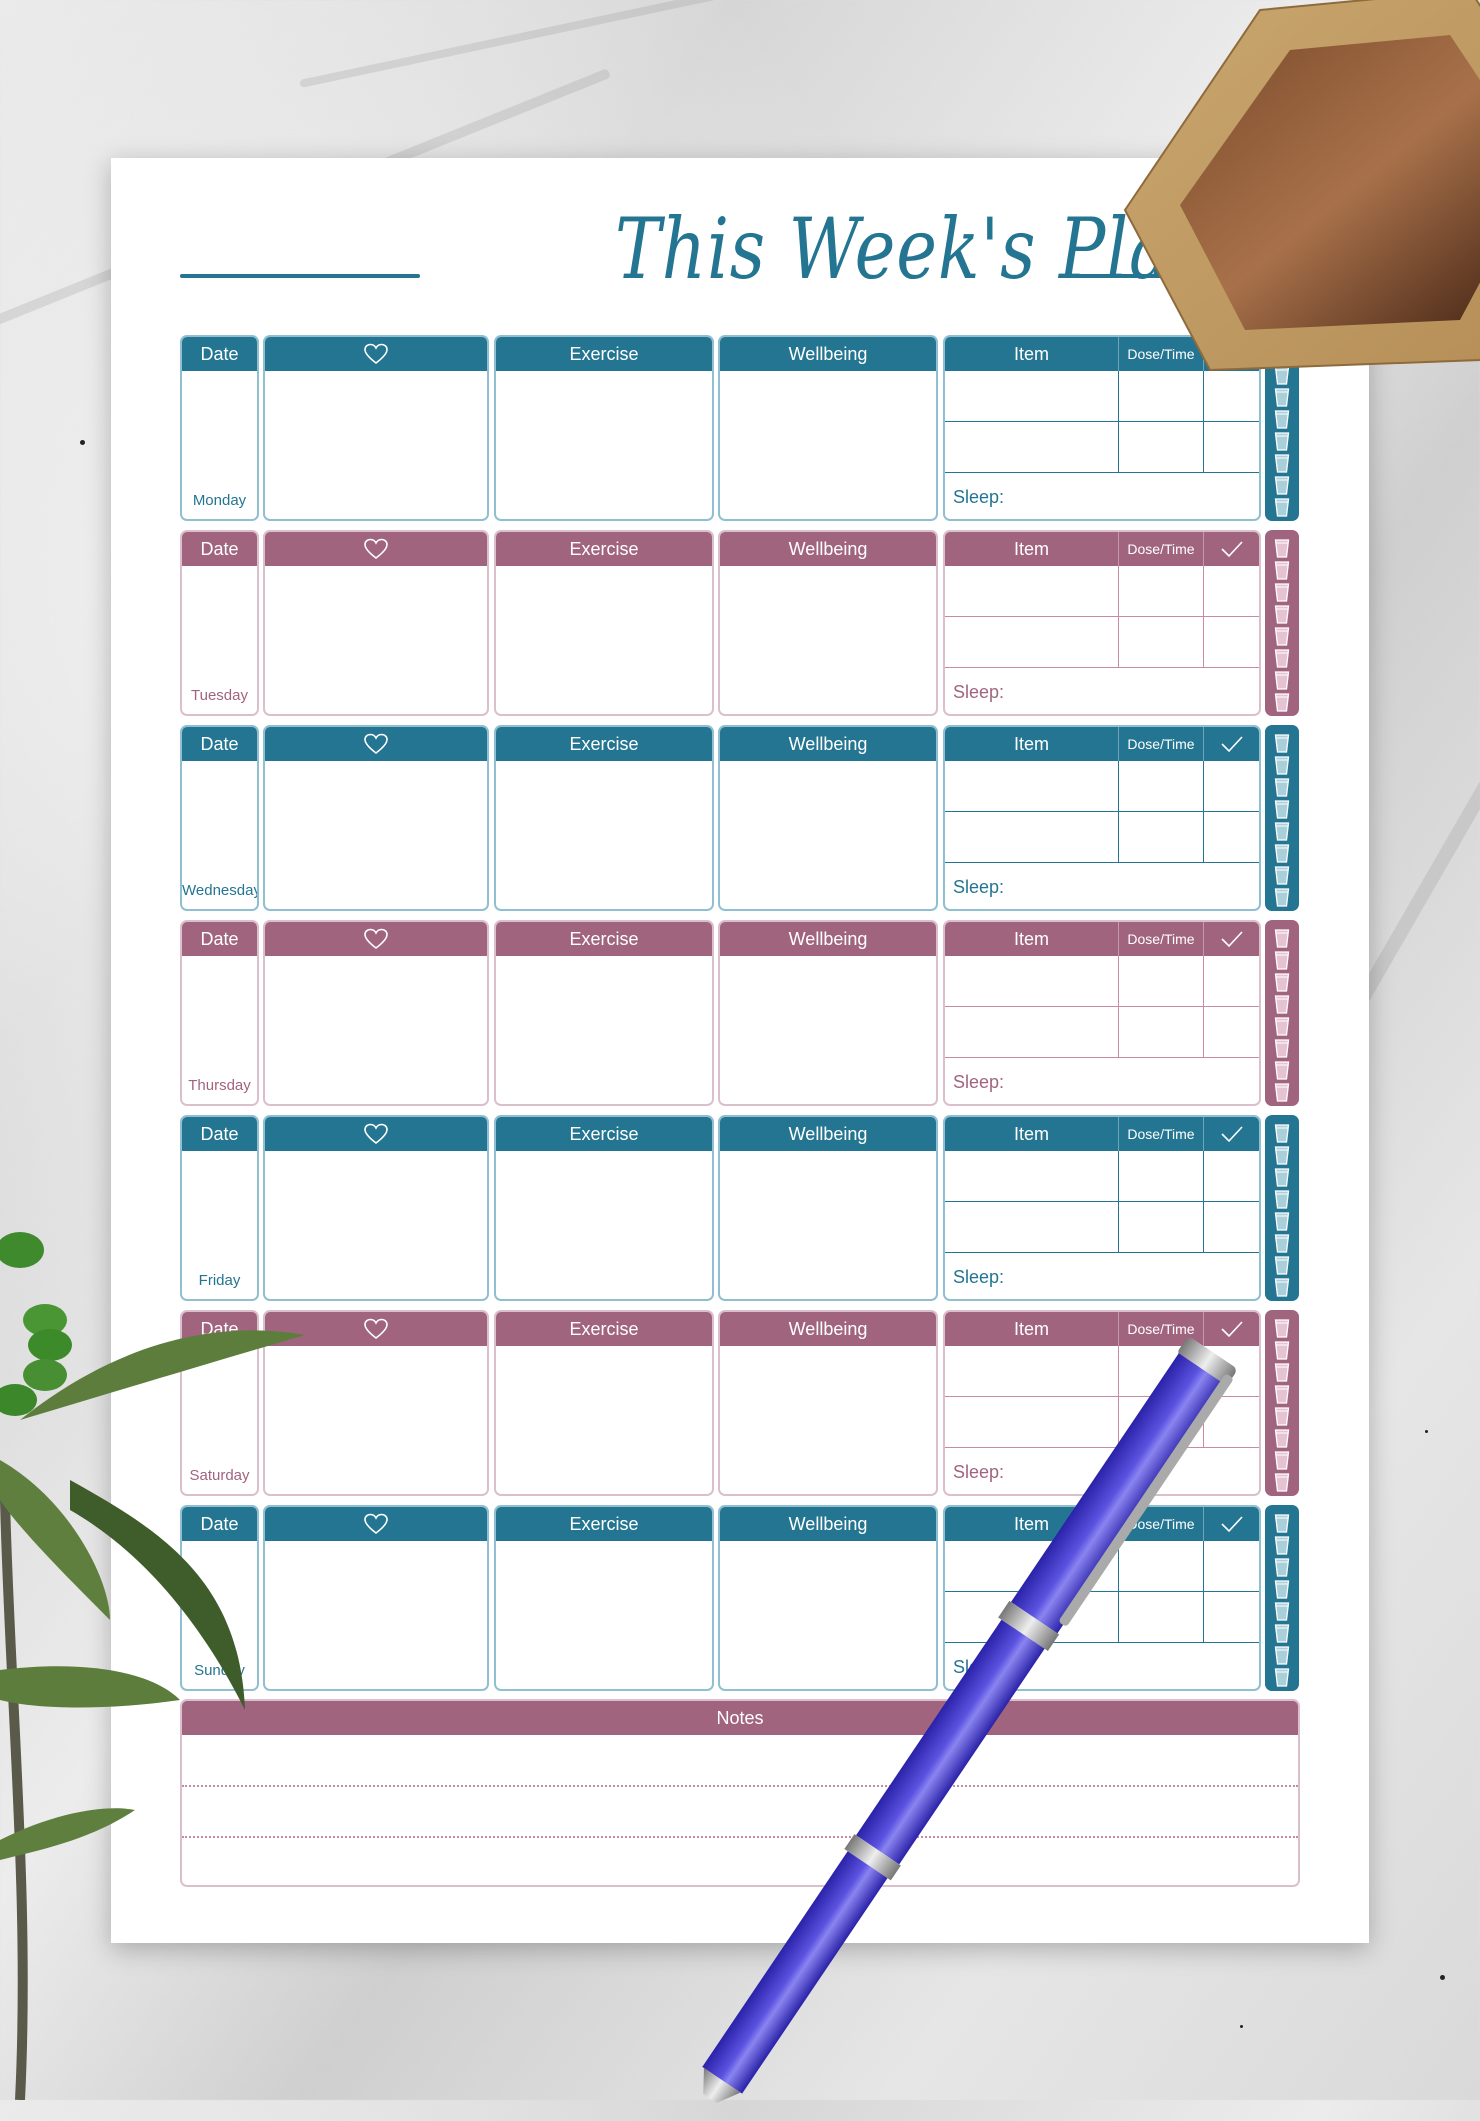 The image size is (1480, 2121). Describe the element at coordinates (219, 1013) in the screenshot. I see `date-box: Date Thursday` at that location.